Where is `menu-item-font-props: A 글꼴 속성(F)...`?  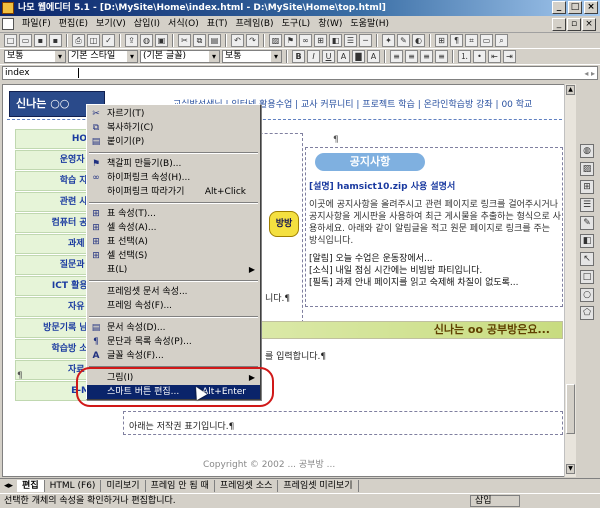 menu-item-font-props: A 글꼴 속성(F)... is located at coordinates (173, 356).